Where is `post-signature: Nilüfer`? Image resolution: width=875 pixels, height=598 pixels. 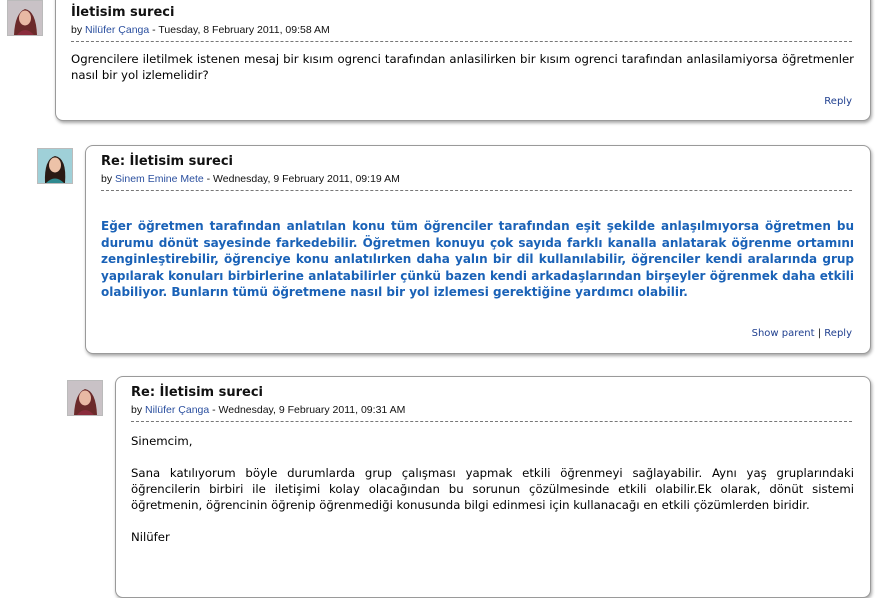
post-signature: Nilüfer is located at coordinates (150, 537).